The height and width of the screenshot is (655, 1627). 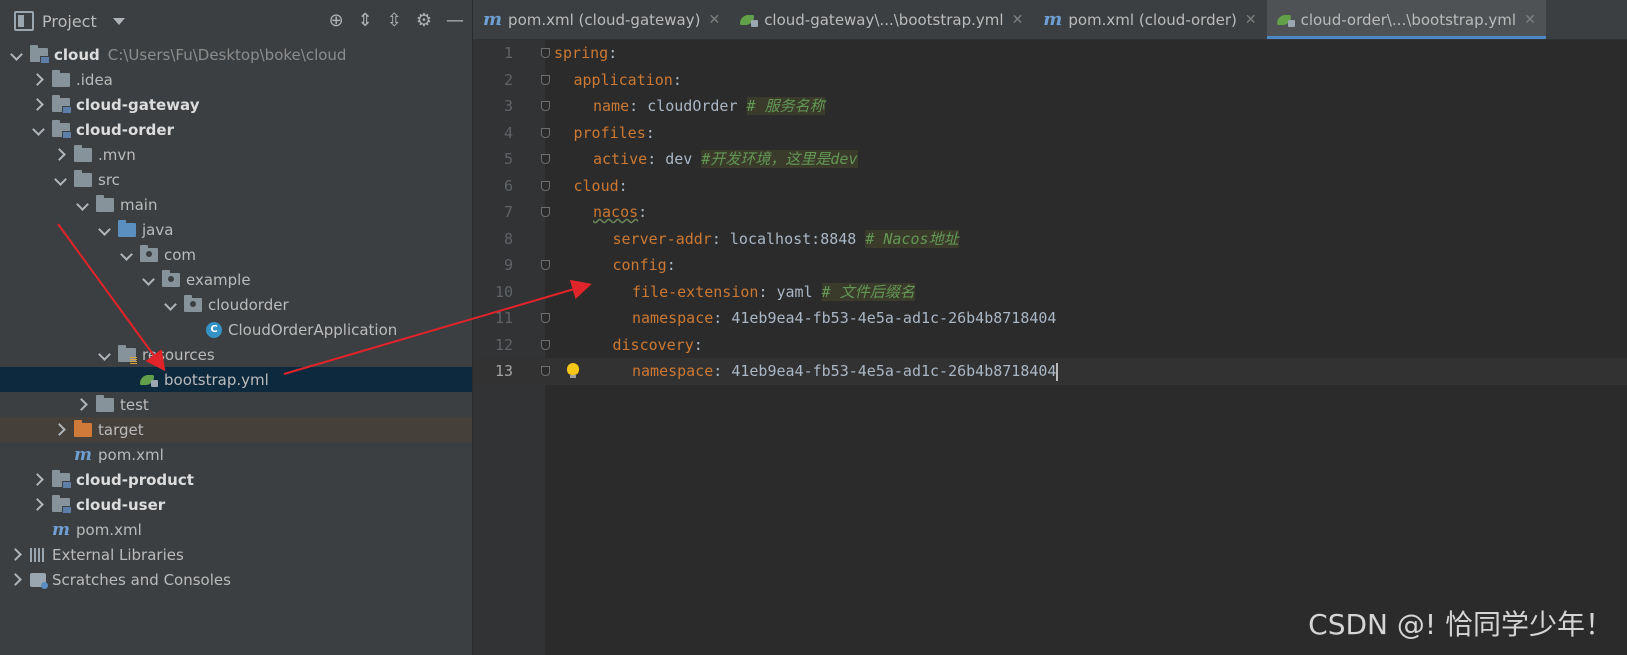 I want to click on tree-item: External Libraries, so click(x=236, y=554).